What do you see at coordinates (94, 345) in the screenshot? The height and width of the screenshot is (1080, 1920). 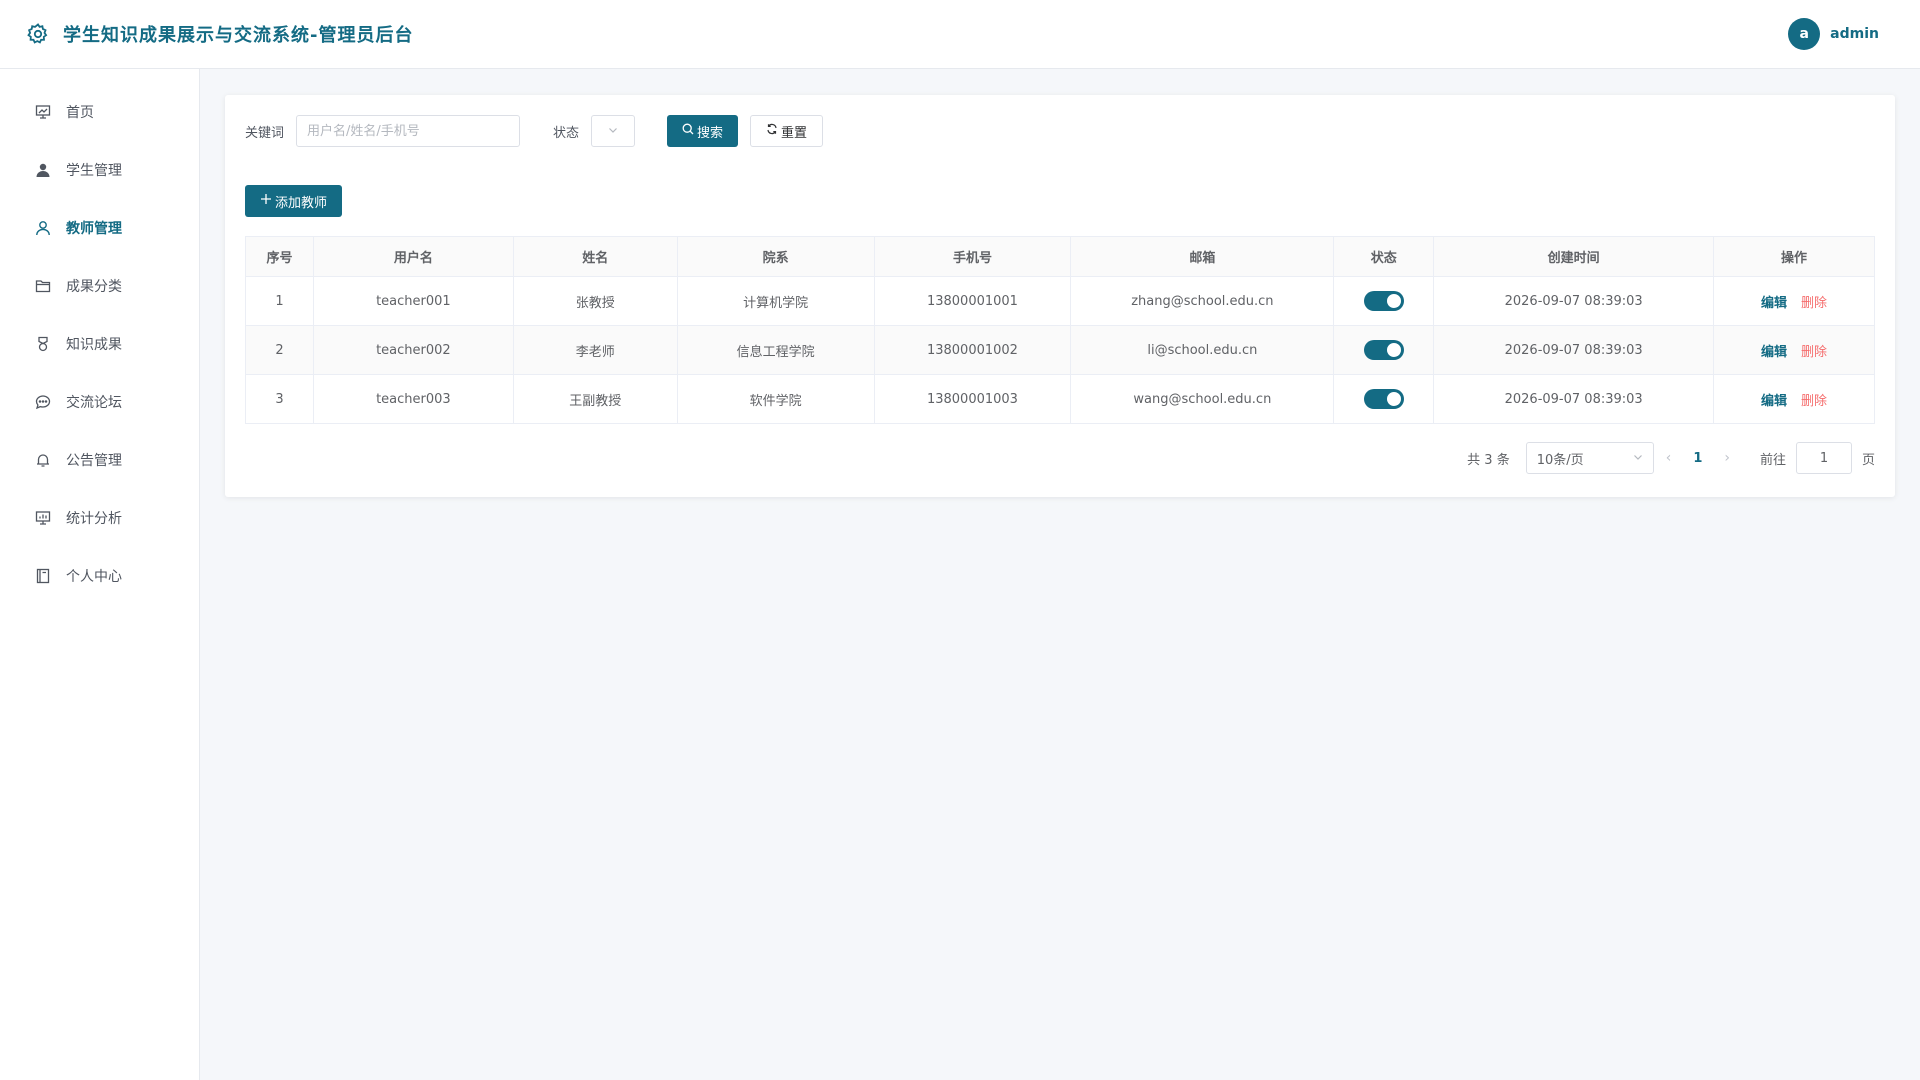 I see `sidebar-item-label: 知识成果` at bounding box center [94, 345].